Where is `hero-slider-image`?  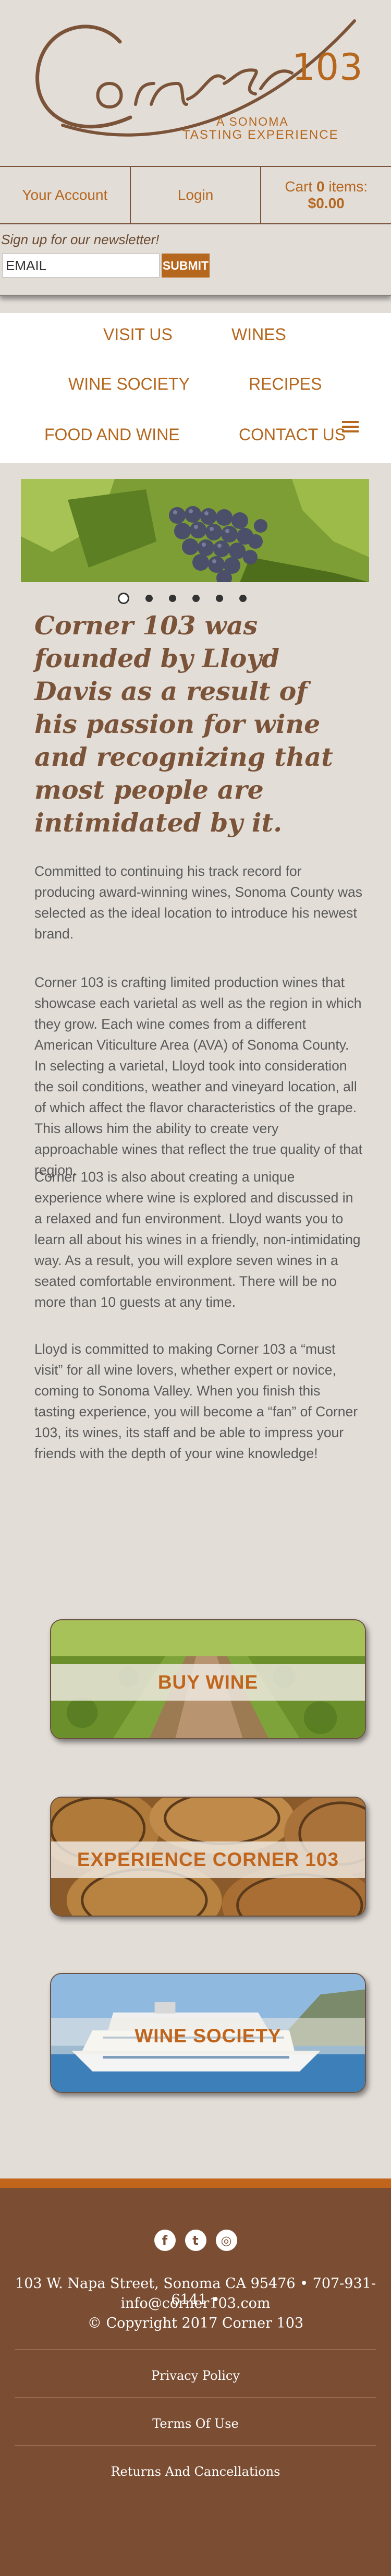
hero-slider-image is located at coordinates (195, 530).